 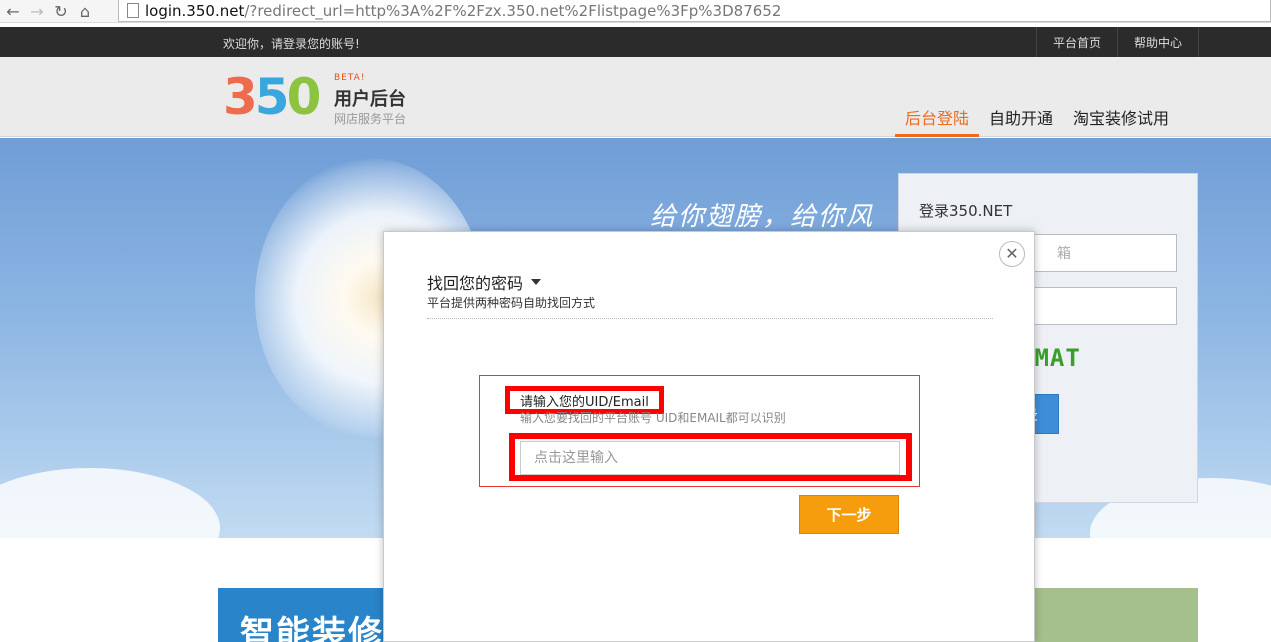 What do you see at coordinates (291, 44) in the screenshot?
I see `welcome-text: 欢迎你，请登录您的账号!` at bounding box center [291, 44].